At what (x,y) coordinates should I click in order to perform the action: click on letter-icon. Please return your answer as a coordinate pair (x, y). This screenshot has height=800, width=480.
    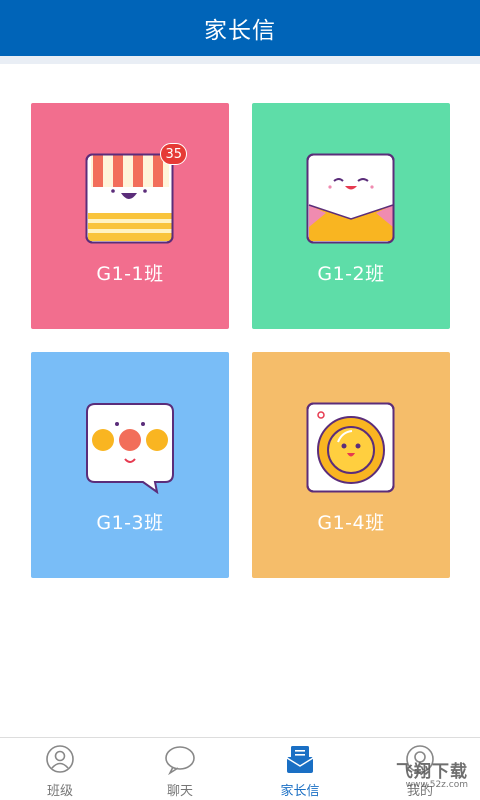
    Looking at the image, I should click on (300, 759).